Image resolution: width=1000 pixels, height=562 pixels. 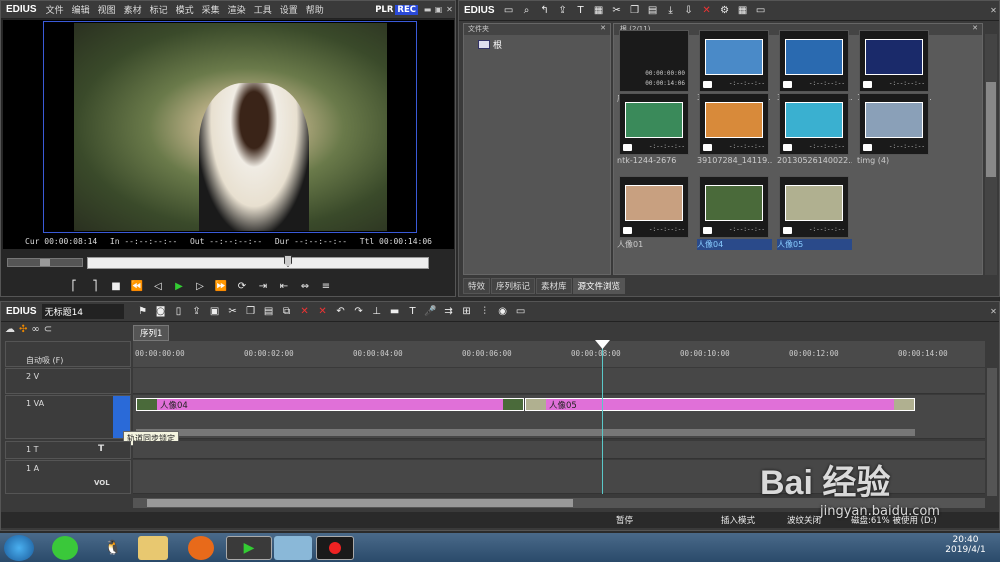 I want to click on paste-icon: ▤, so click(x=653, y=11).